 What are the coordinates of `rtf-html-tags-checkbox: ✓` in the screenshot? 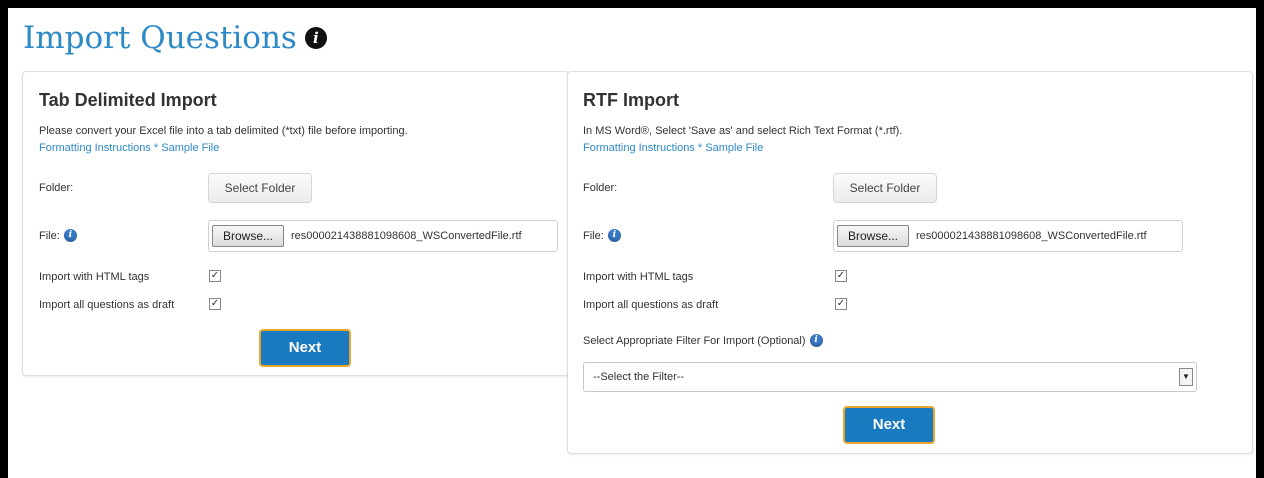 It's located at (841, 276).